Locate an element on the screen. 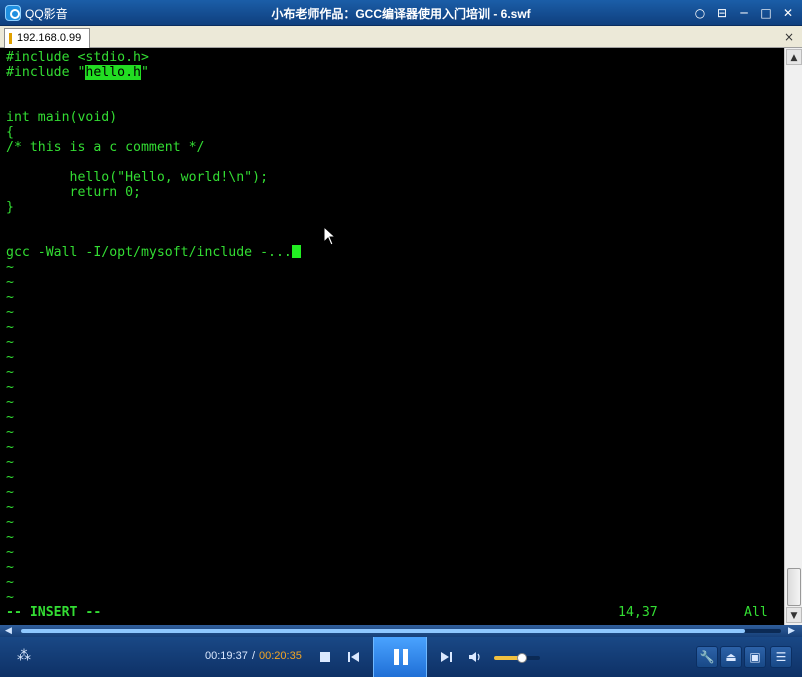 The height and width of the screenshot is (677, 802). seek-bar: ◀ ▶ is located at coordinates (401, 631).